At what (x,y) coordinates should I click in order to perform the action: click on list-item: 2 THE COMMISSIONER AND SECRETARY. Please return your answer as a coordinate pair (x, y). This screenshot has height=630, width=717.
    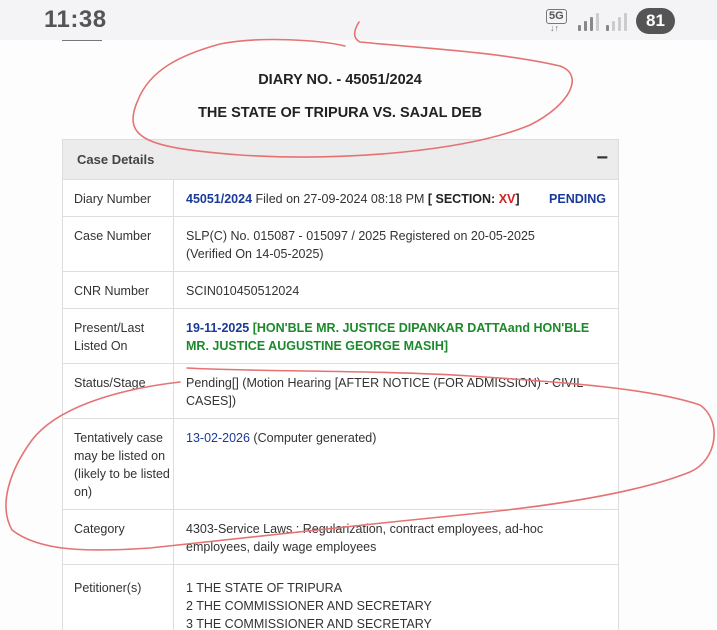
    Looking at the image, I should click on (309, 606).